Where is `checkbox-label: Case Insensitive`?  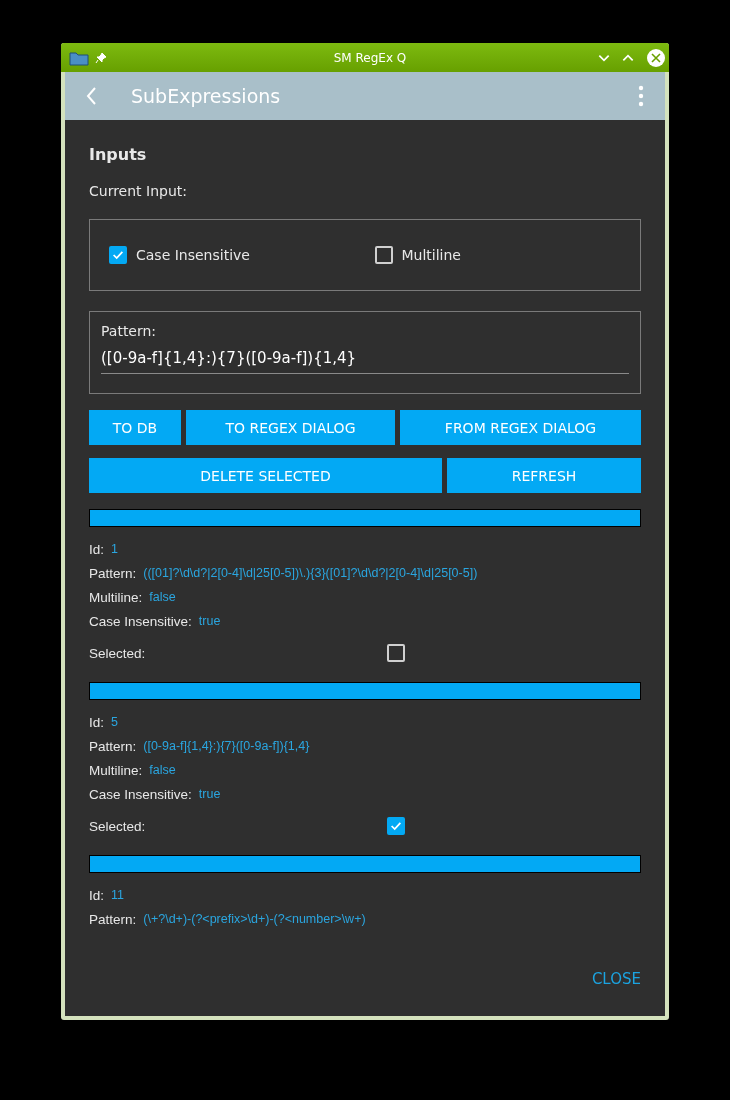 checkbox-label: Case Insensitive is located at coordinates (193, 255).